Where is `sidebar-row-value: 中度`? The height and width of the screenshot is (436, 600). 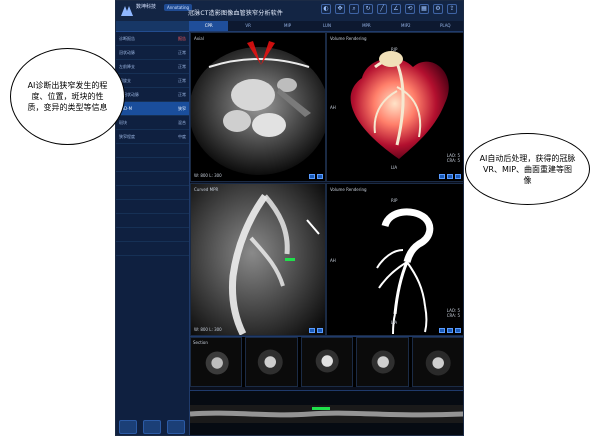 sidebar-row-value: 中度 is located at coordinates (182, 136).